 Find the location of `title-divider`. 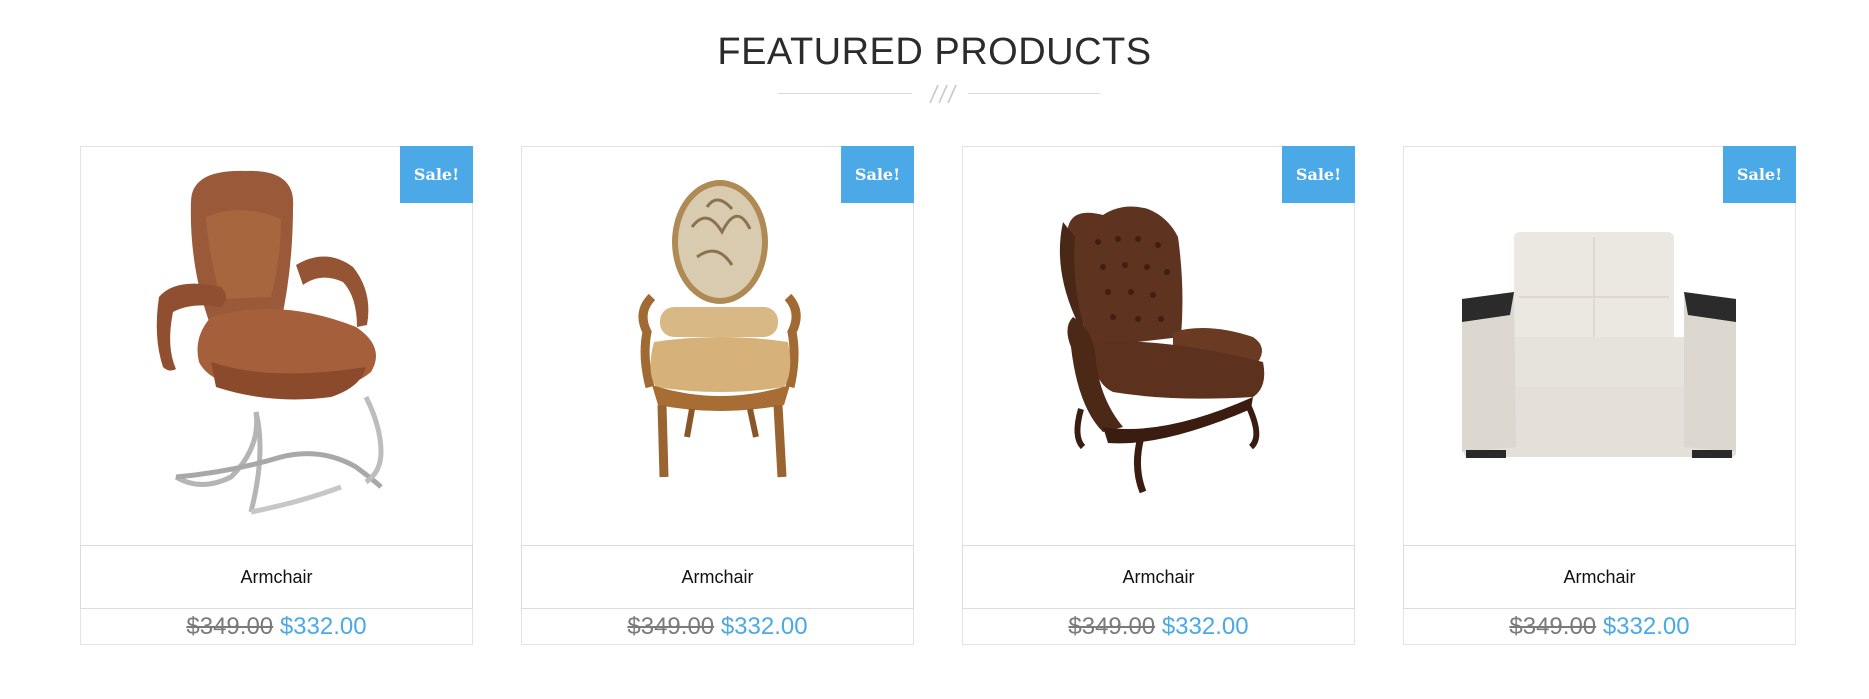

title-divider is located at coordinates (939, 94).